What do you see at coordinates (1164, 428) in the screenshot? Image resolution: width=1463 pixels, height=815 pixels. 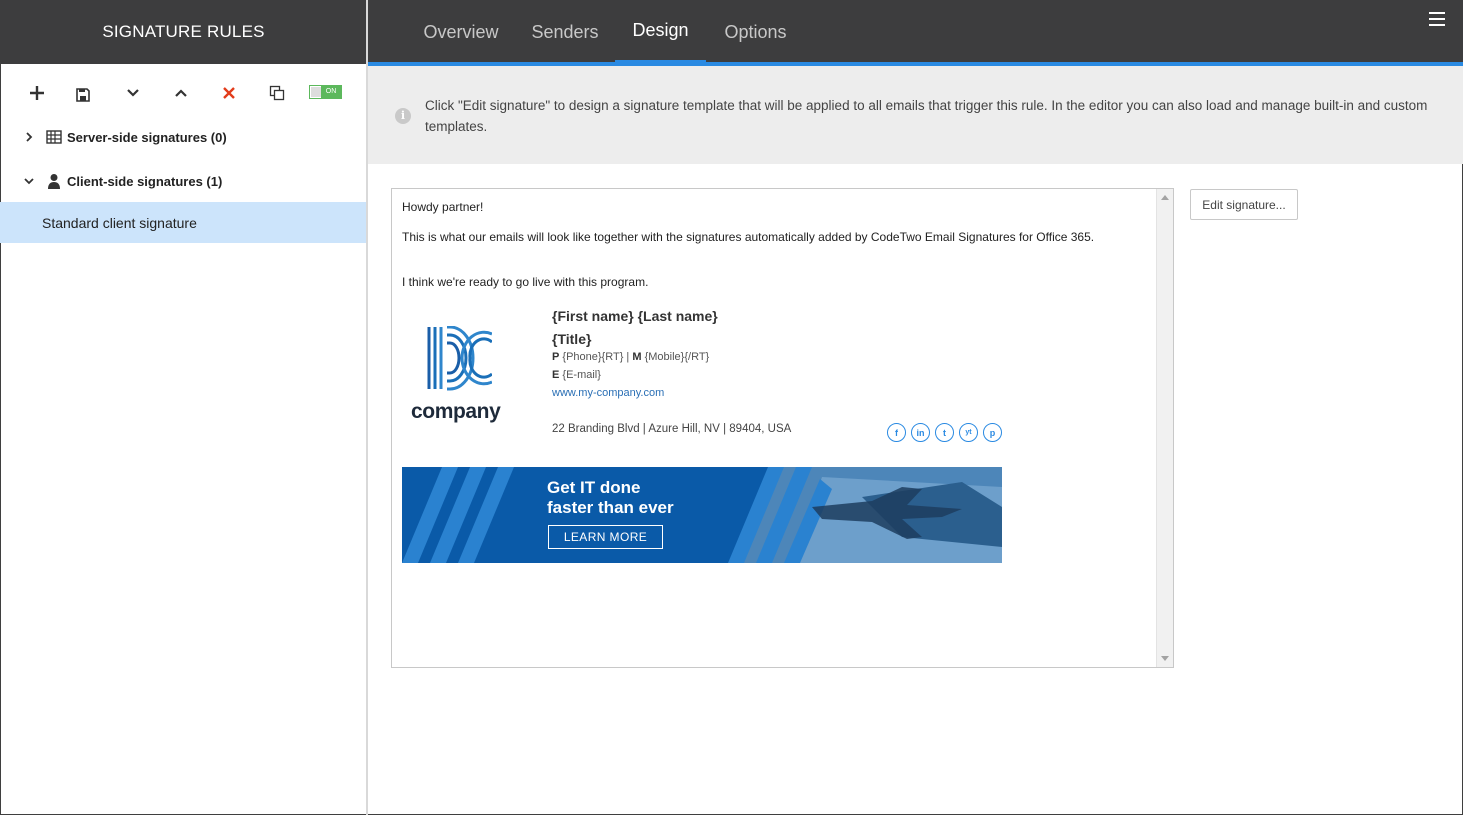 I see `preview-scrollbar` at bounding box center [1164, 428].